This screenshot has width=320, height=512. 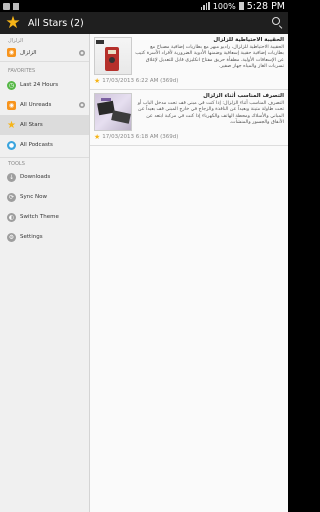 What do you see at coordinates (248, 40) in the screenshot?
I see `article-headline: الحقيبة الاحتياطية للزلزال` at bounding box center [248, 40].